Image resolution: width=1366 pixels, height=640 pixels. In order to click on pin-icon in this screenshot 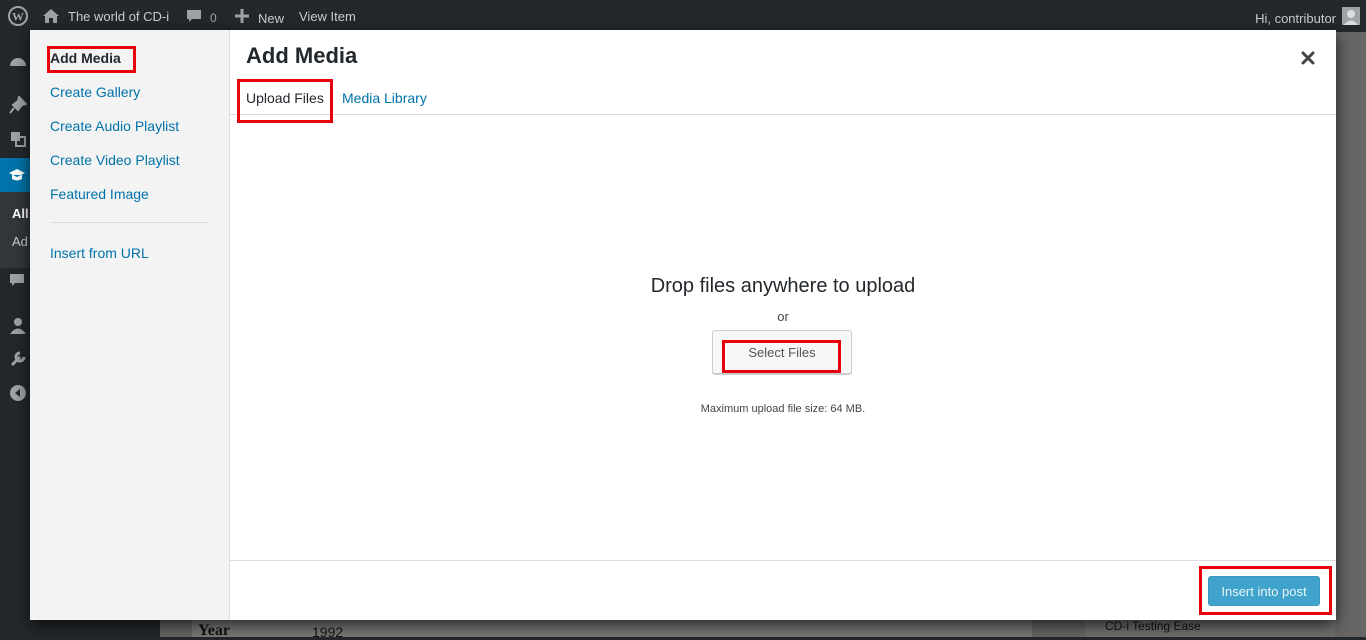, I will do `click(18, 105)`.